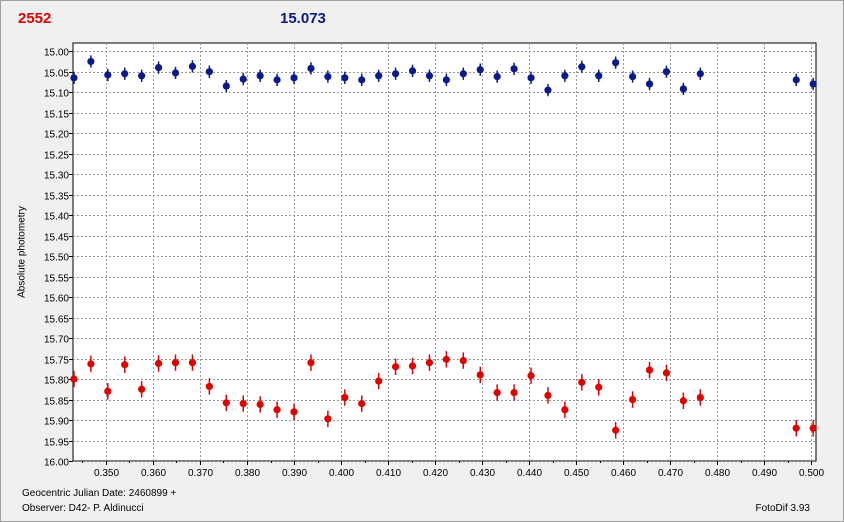  What do you see at coordinates (56, 422) in the screenshot?
I see `y-tick-label: 15.90` at bounding box center [56, 422].